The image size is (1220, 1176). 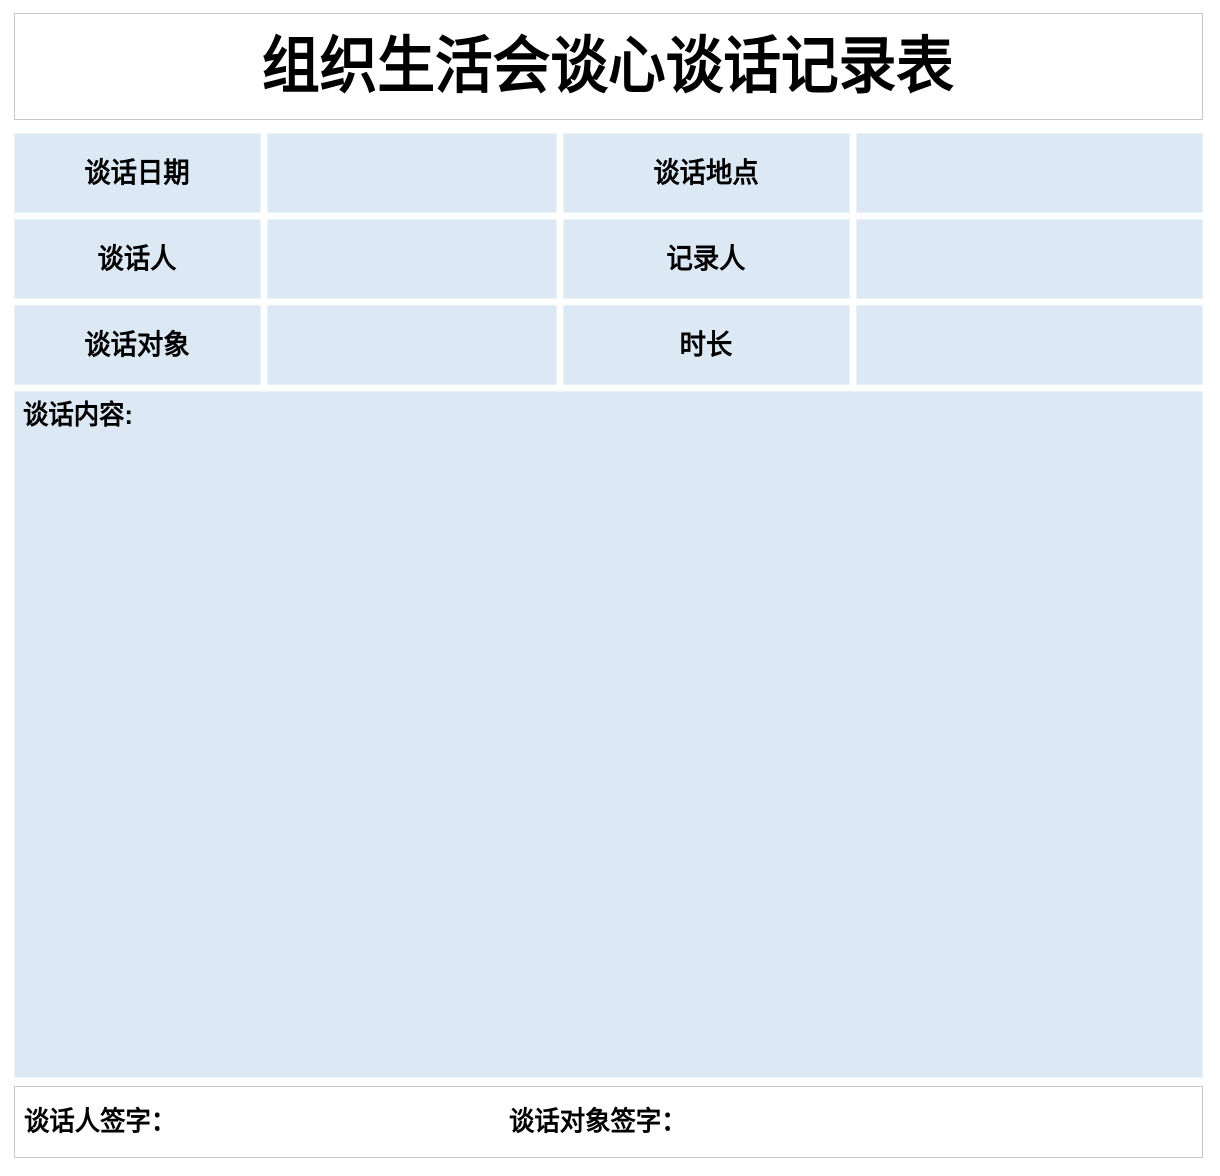 I want to click on cell-label-text: 记录人, so click(x=706, y=258).